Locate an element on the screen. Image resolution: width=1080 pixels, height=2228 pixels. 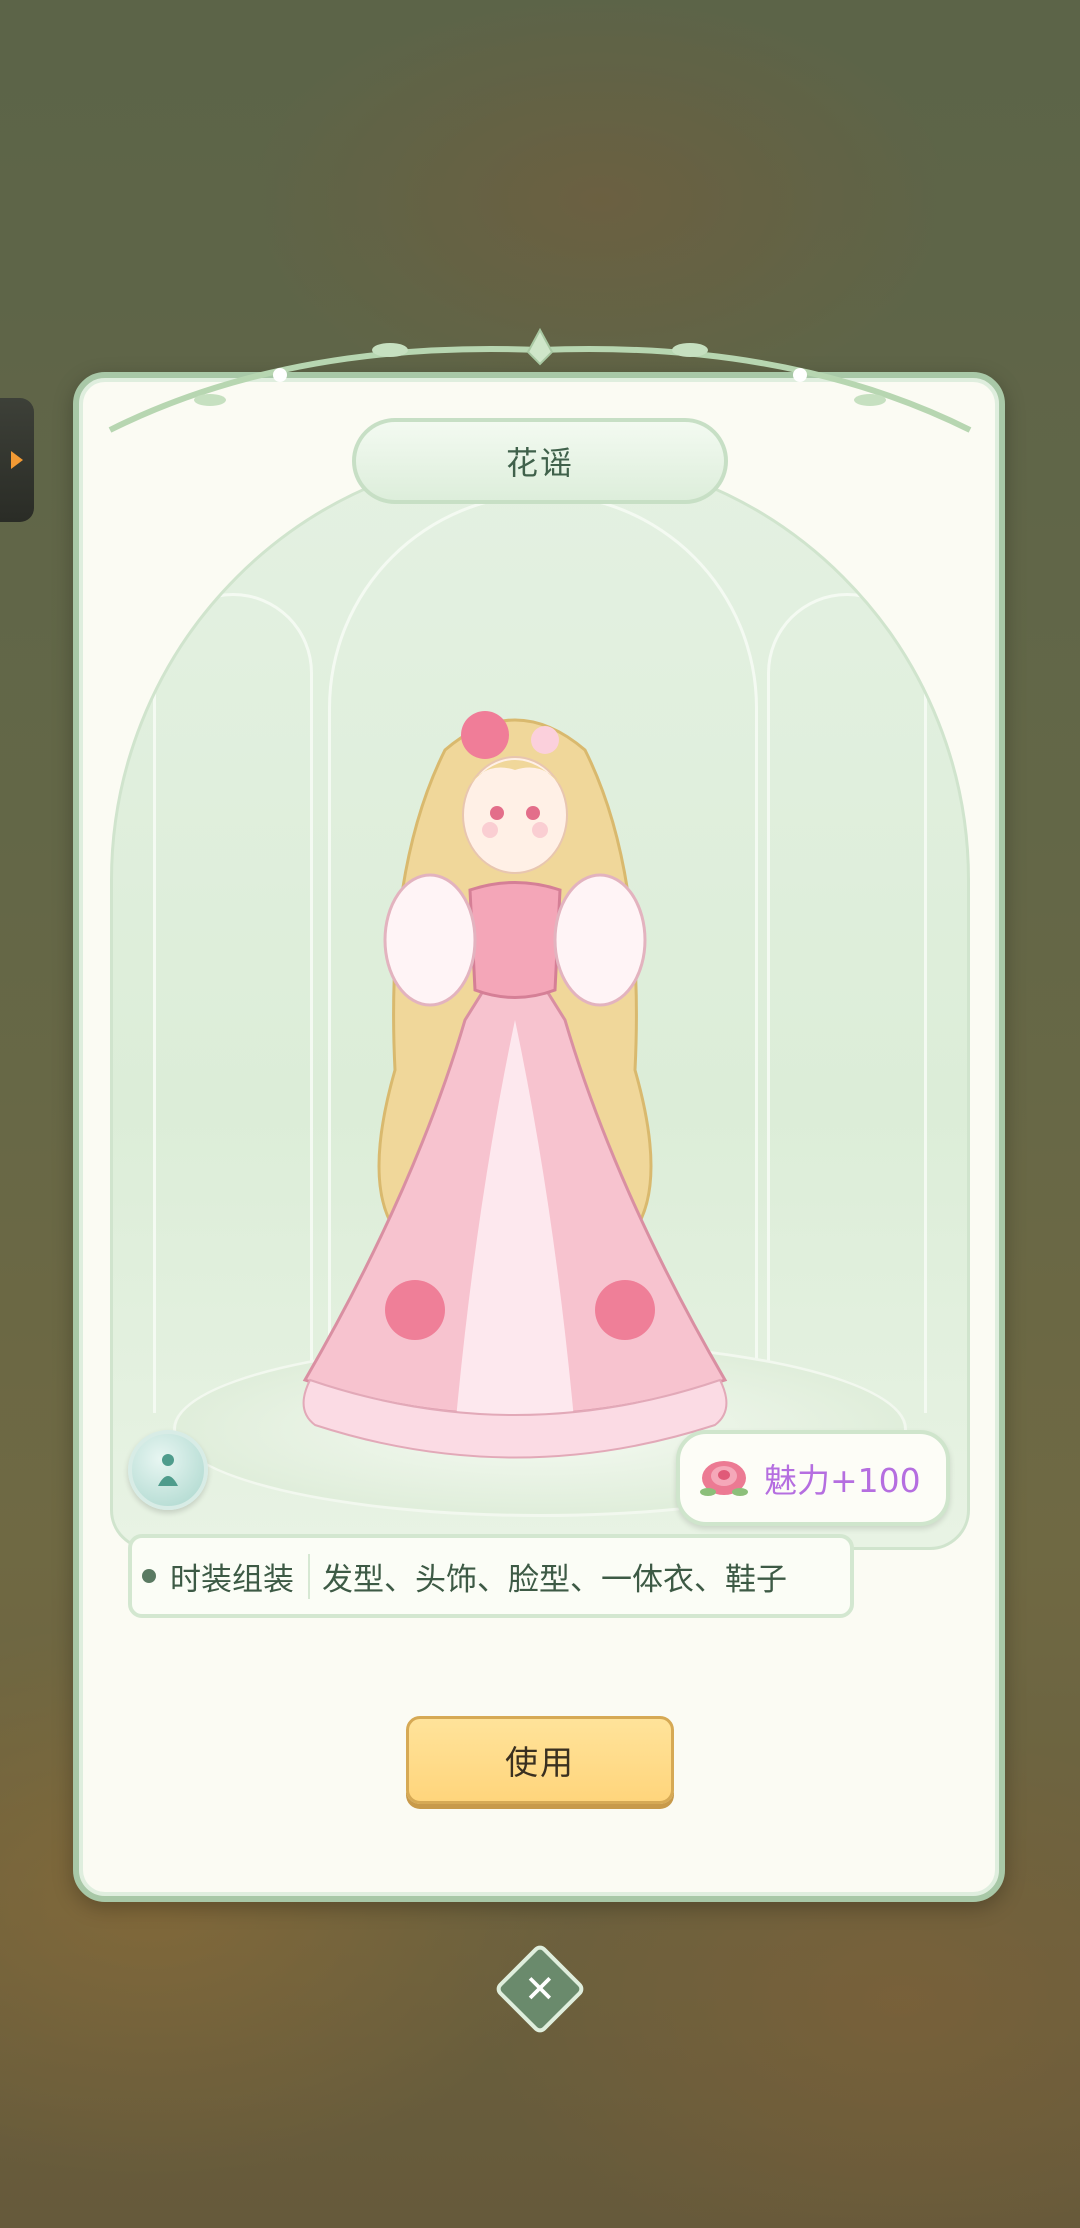
rose-icon is located at coordinates (724, 1478).